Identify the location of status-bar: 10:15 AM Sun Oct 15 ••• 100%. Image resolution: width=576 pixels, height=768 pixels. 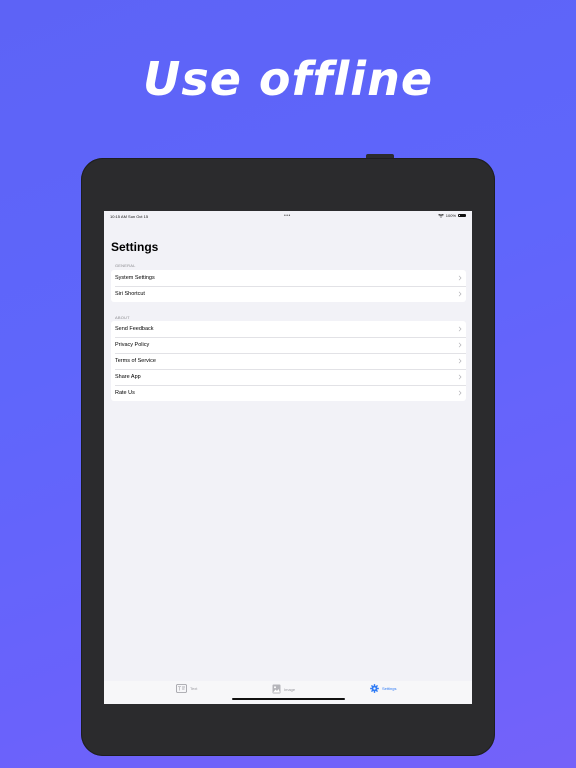
(288, 216).